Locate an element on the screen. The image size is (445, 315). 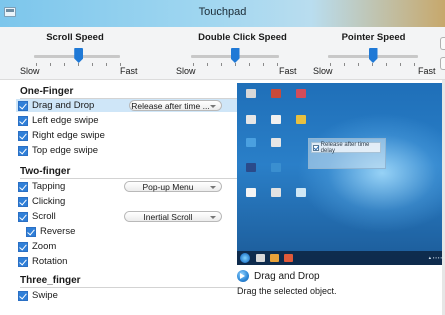
preview-options-window: Release after time delay is located at coordinates (347, 153).